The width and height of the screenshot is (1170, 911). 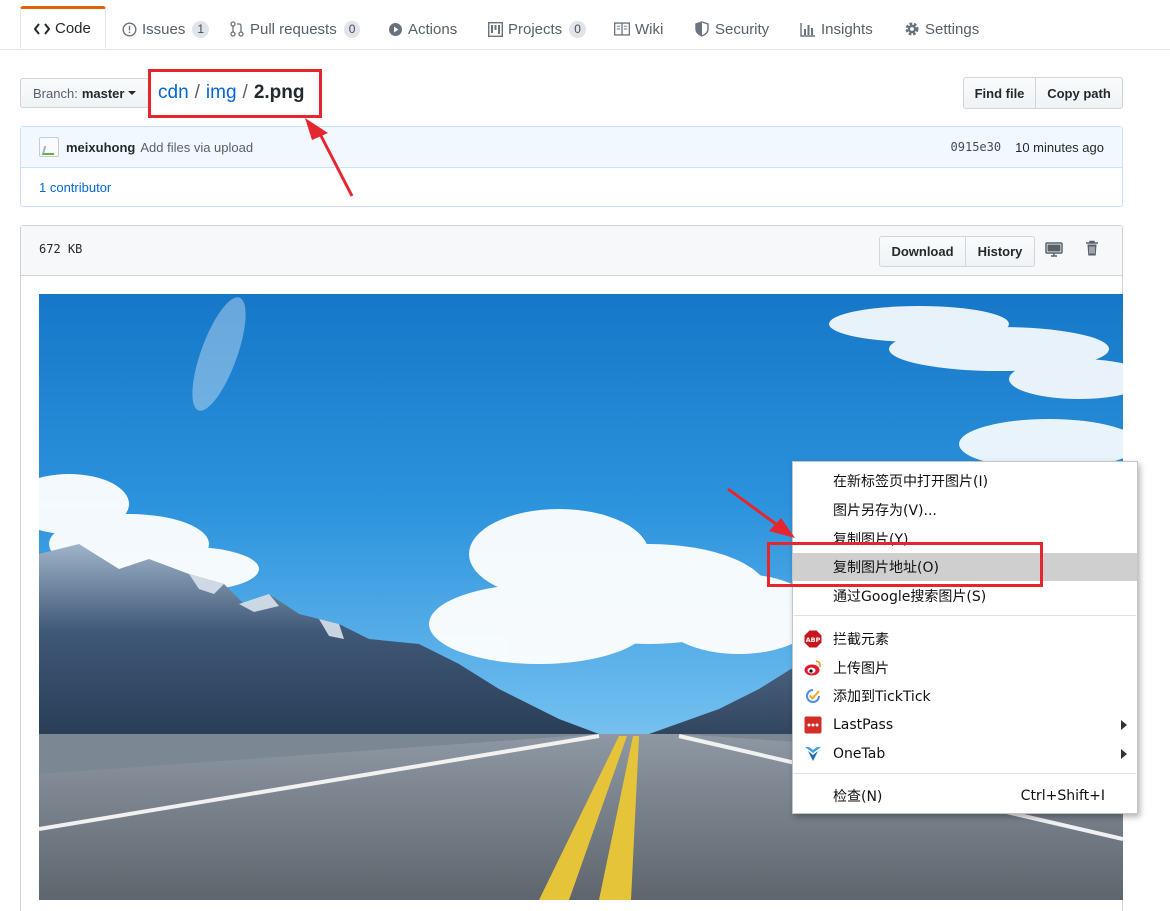 I want to click on annotation-arrow-breadcrumb, so click(x=329, y=157).